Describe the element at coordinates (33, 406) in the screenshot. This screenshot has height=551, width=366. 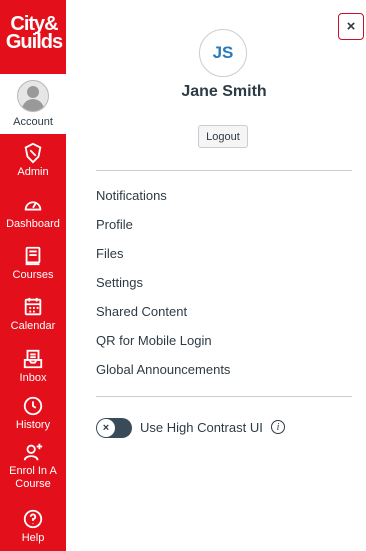
I see `clock-icon` at that location.